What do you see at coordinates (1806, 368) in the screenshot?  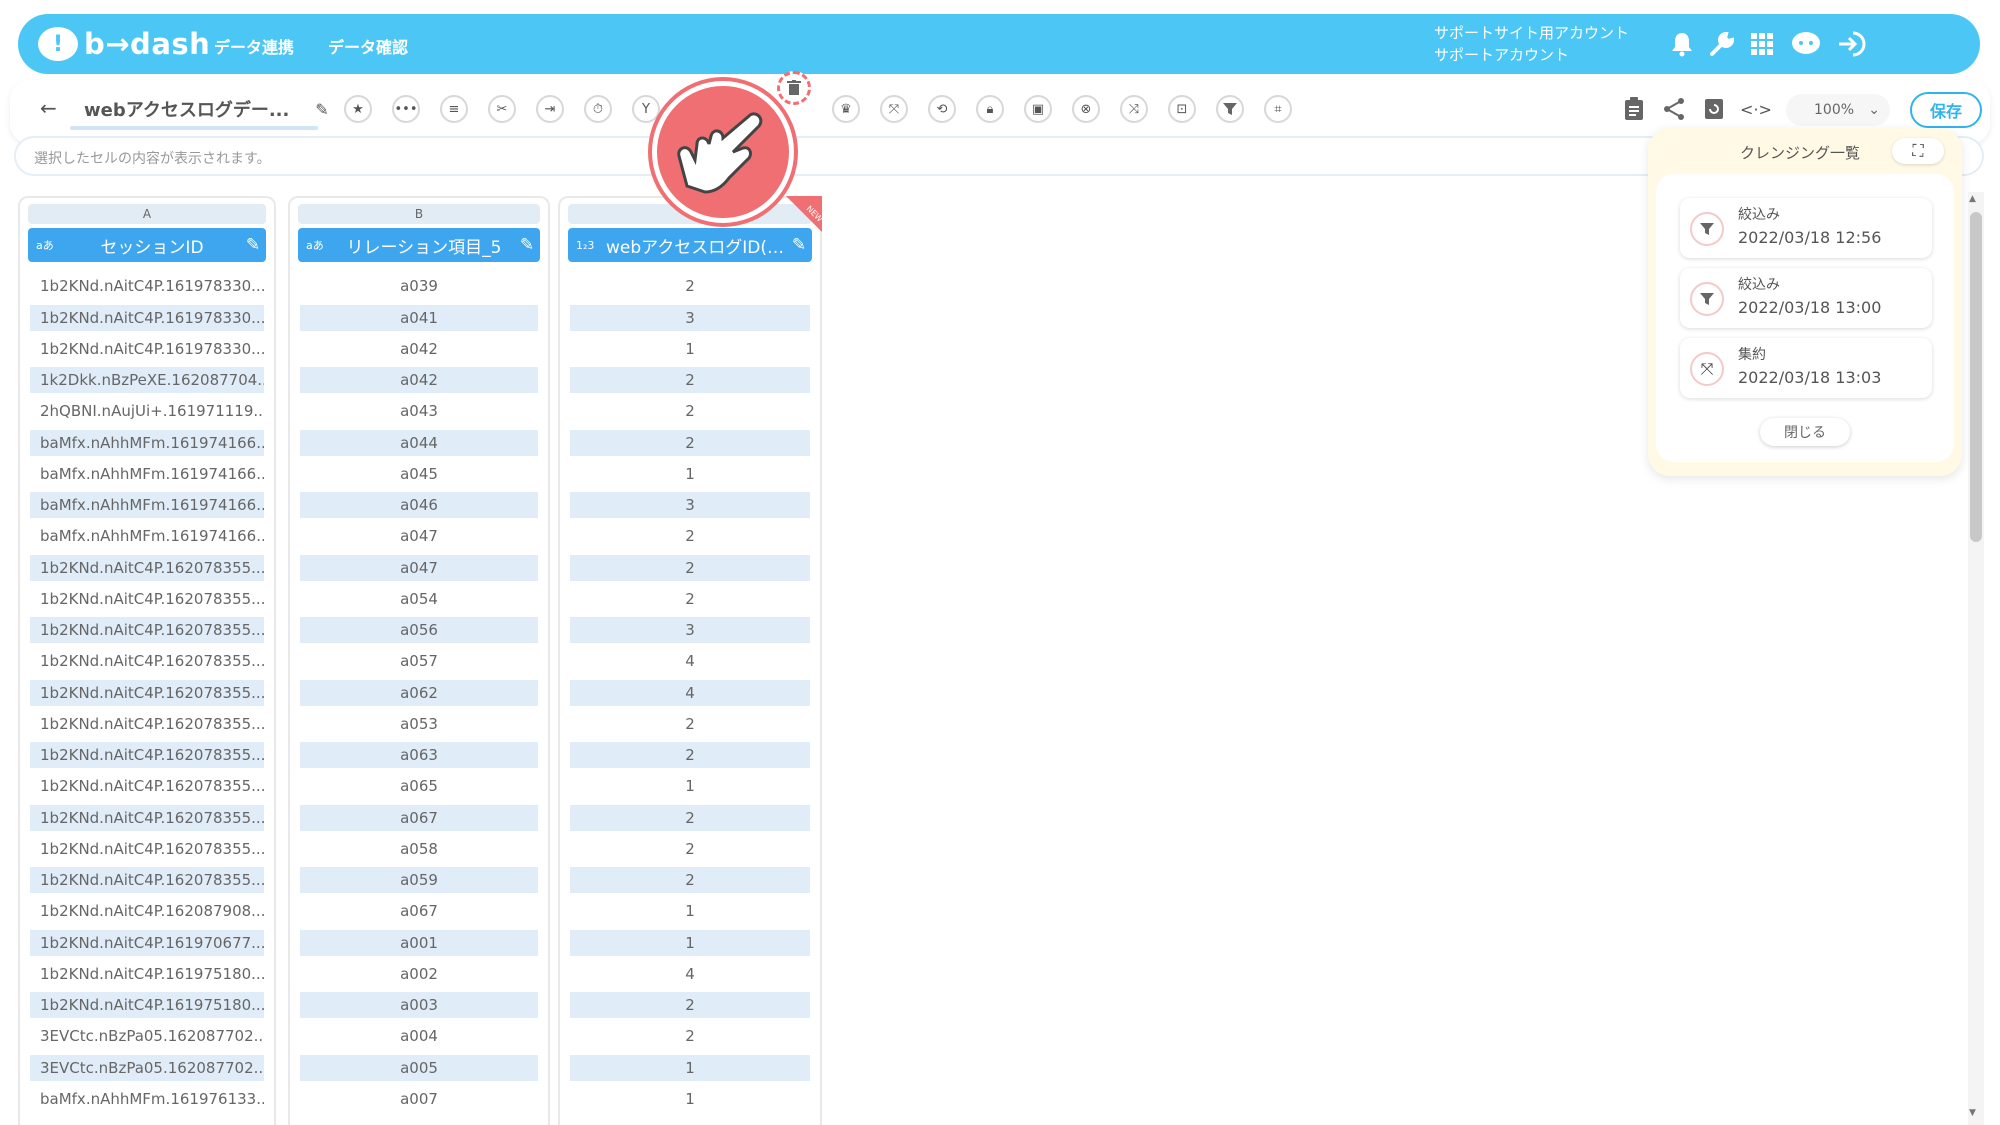 I see `cleansing-item: ⤧ 集約 2022/03/18 13:03` at bounding box center [1806, 368].